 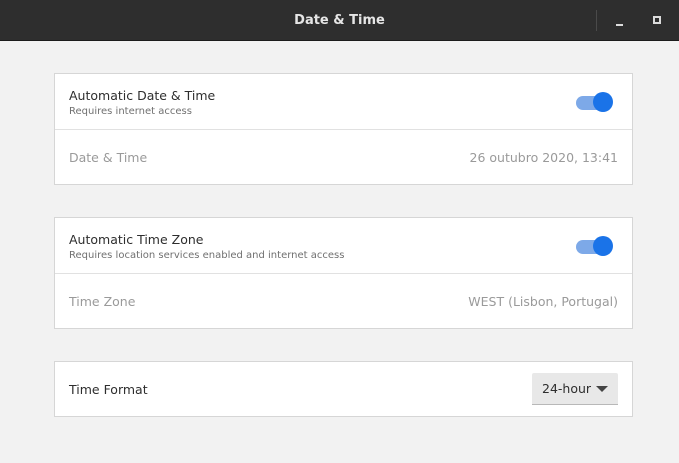 I want to click on automatic-date-time-switch, so click(x=595, y=102).